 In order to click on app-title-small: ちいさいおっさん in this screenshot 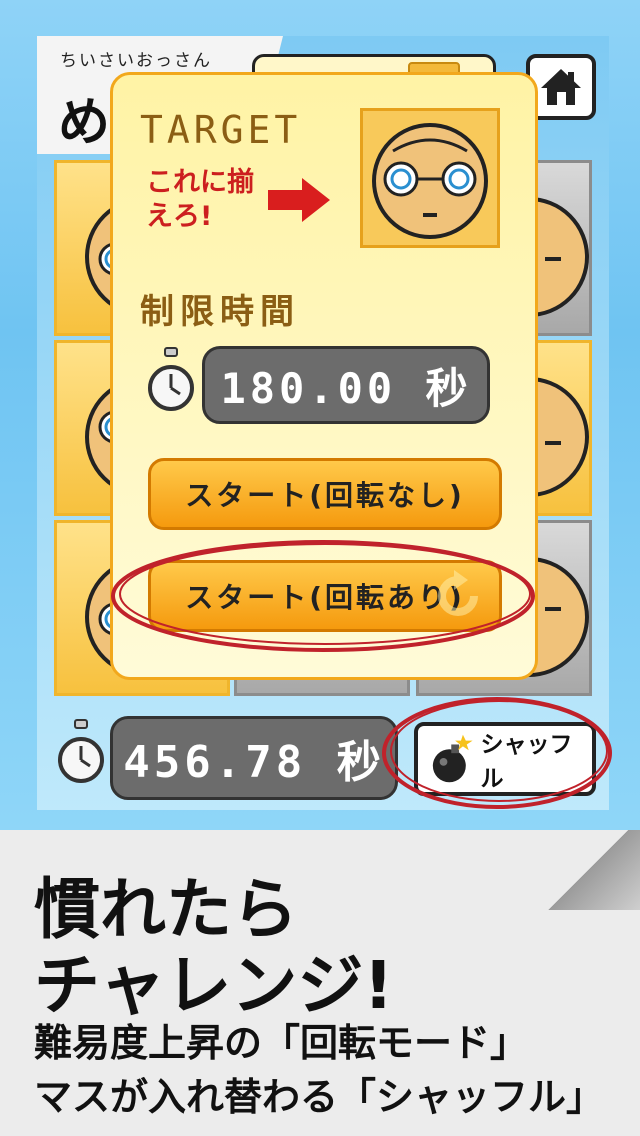, I will do `click(136, 61)`.